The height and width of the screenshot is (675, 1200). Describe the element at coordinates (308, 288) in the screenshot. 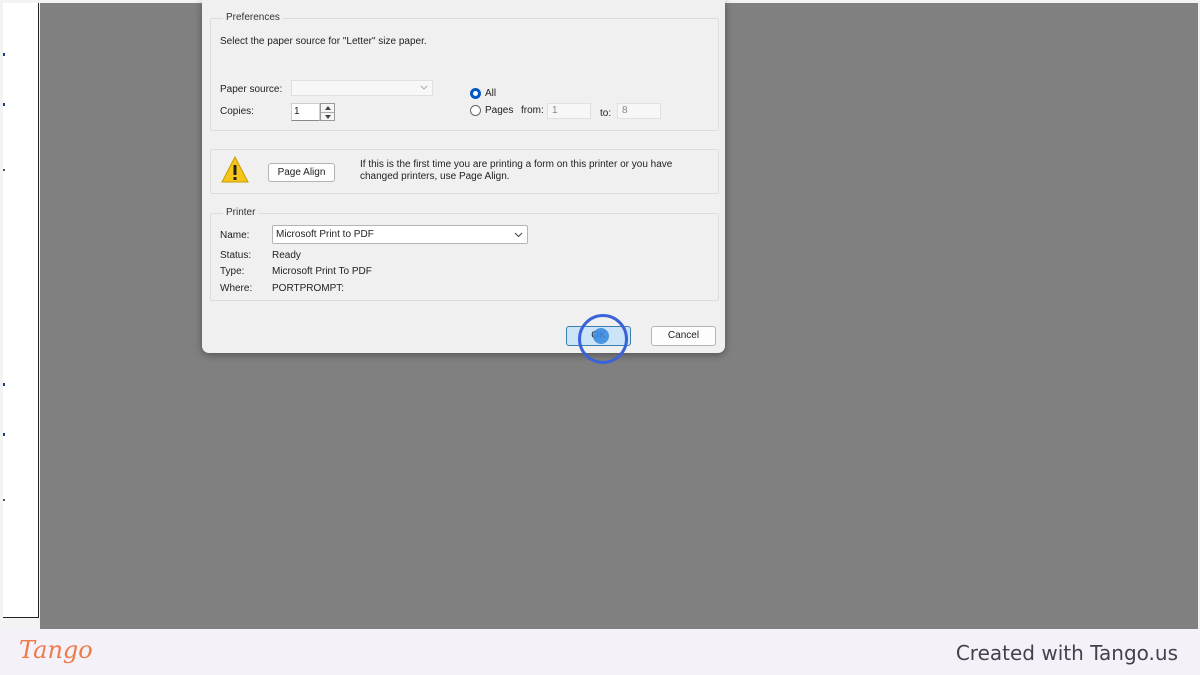

I see `printer-where-value: PORTPROMPT:` at that location.